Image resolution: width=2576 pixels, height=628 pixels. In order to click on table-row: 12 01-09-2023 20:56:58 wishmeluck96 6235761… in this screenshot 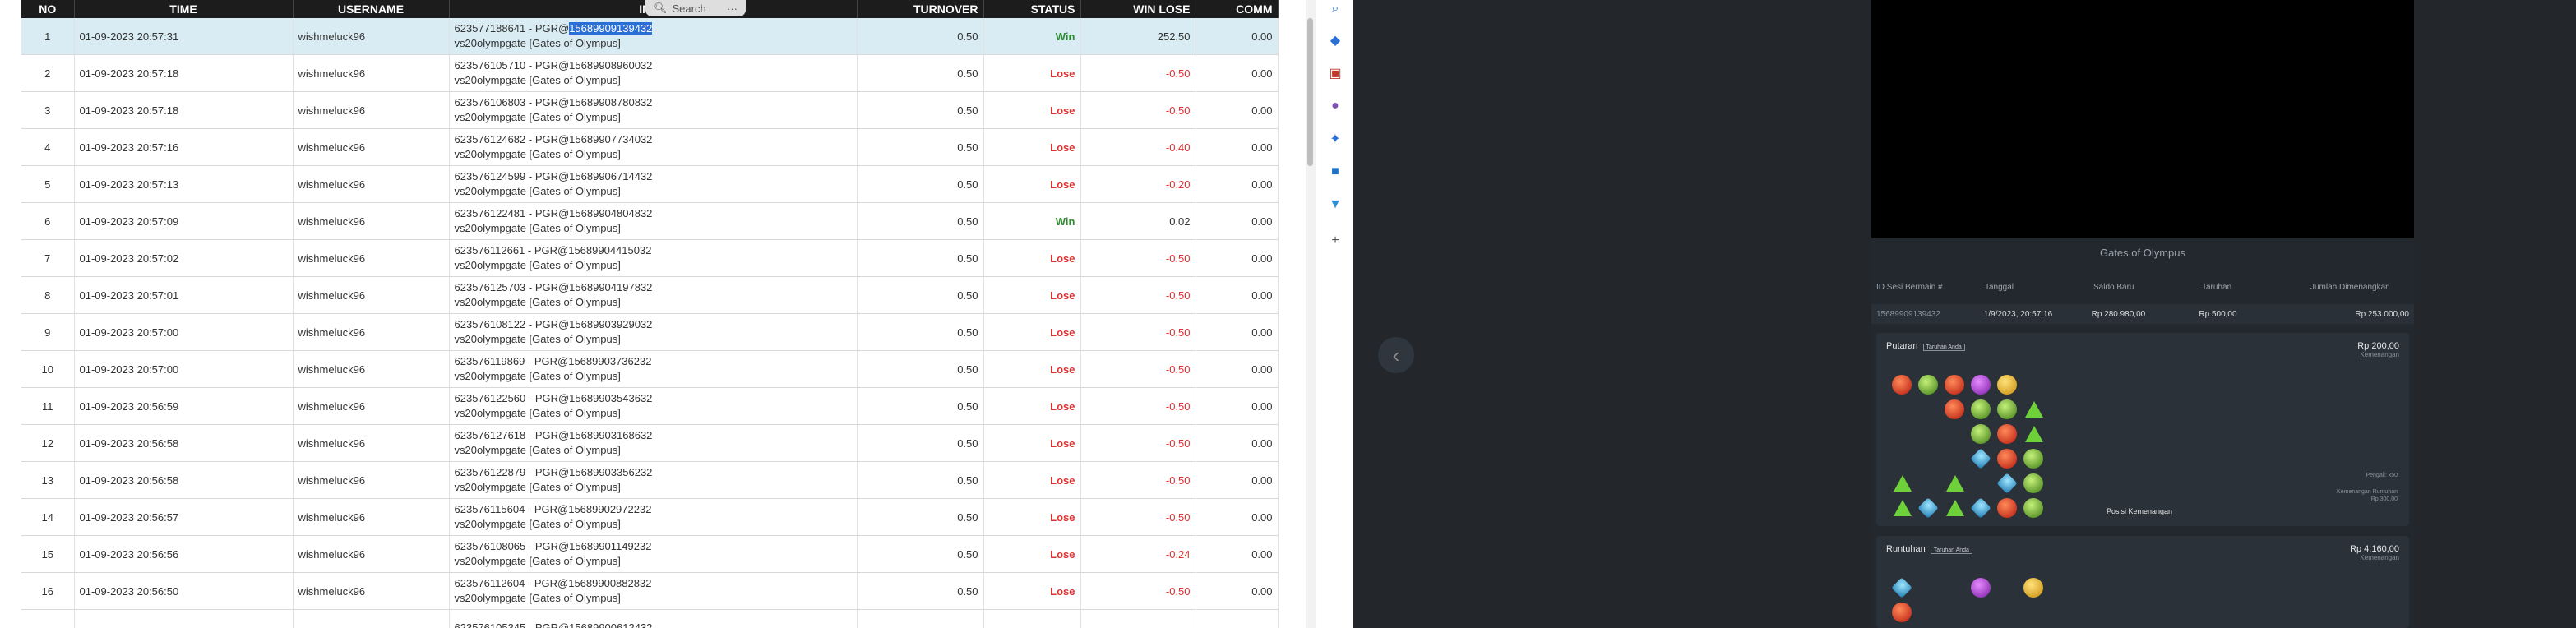, I will do `click(650, 443)`.